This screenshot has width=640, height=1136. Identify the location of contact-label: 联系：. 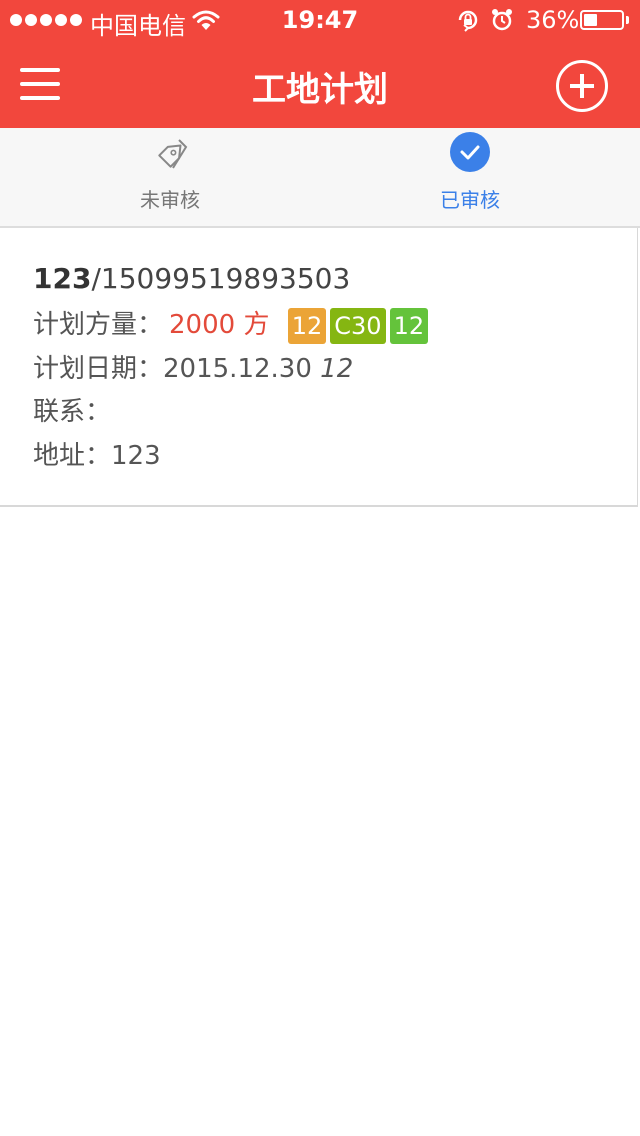
(72, 412).